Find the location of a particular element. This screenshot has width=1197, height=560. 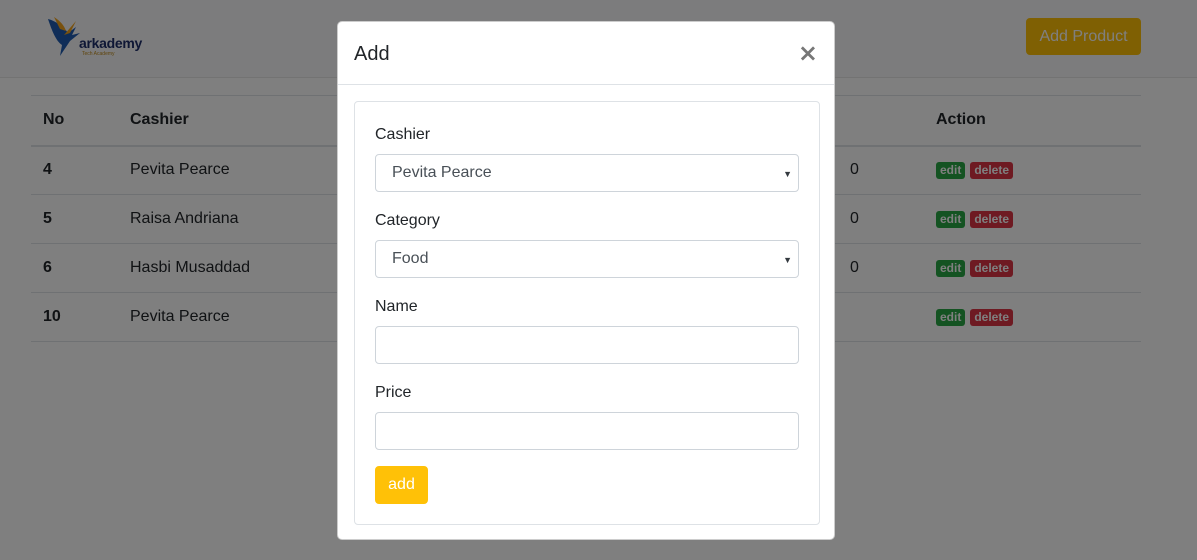

price-input is located at coordinates (587, 431).